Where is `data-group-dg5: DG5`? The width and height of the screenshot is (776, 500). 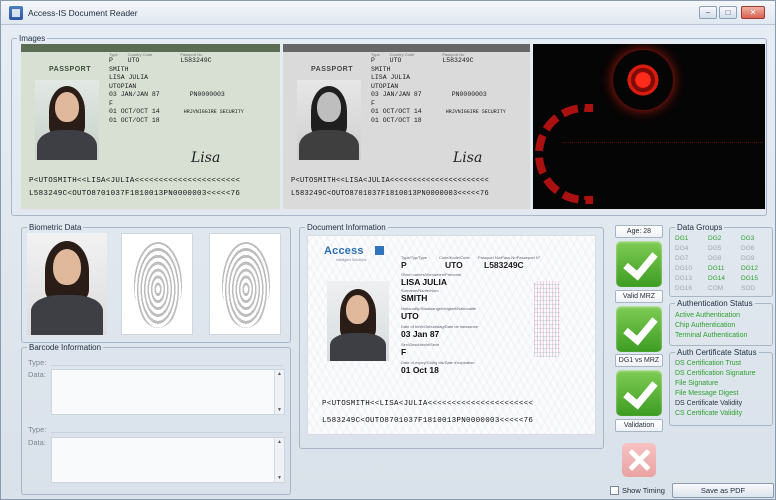
data-group-dg5: DG5 is located at coordinates (715, 248).